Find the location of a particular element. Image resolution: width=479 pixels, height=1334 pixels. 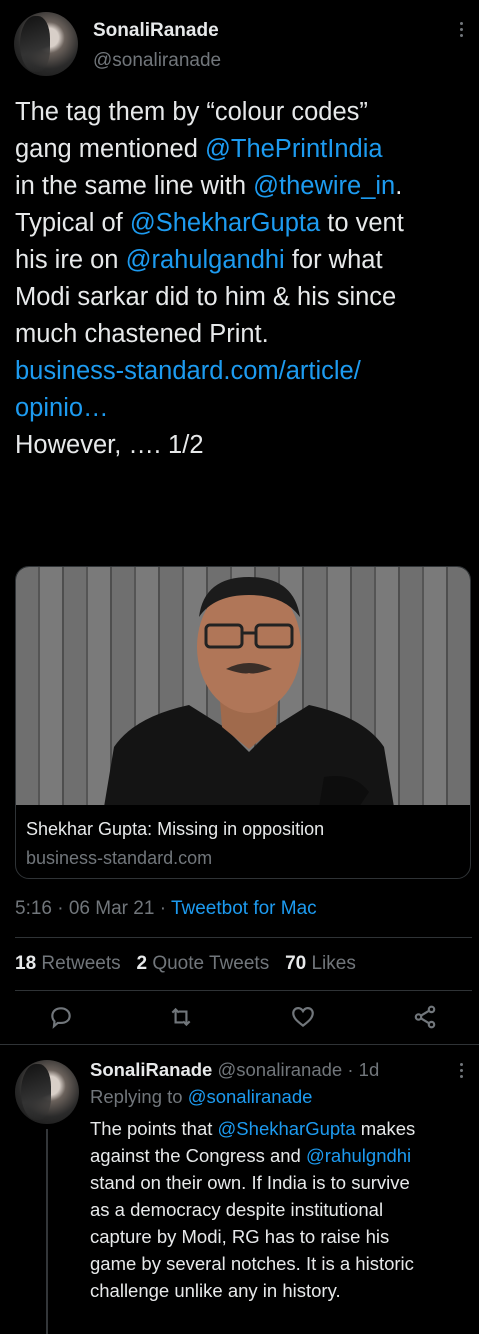

text-line: Modi sarkar did to him & his since is located at coordinates (245, 297).